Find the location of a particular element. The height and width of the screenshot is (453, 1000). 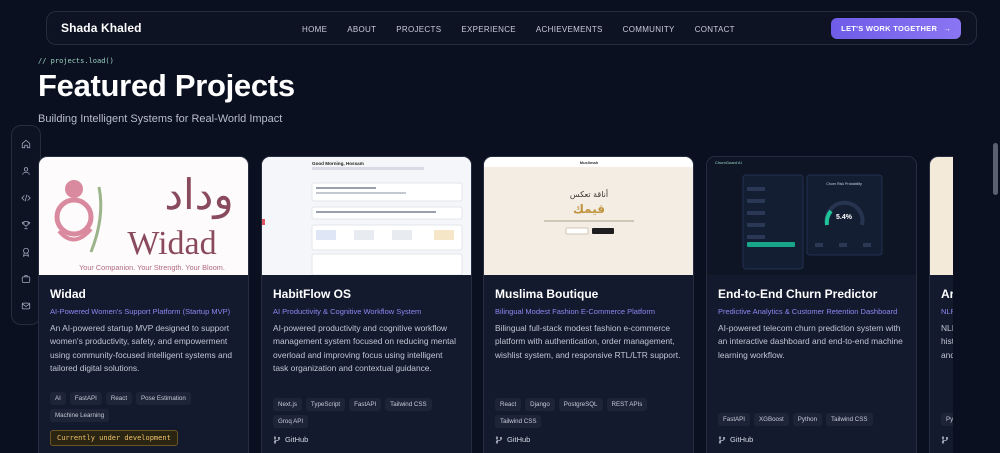

muslima-thumb-brand: Muslimah is located at coordinates (589, 162).